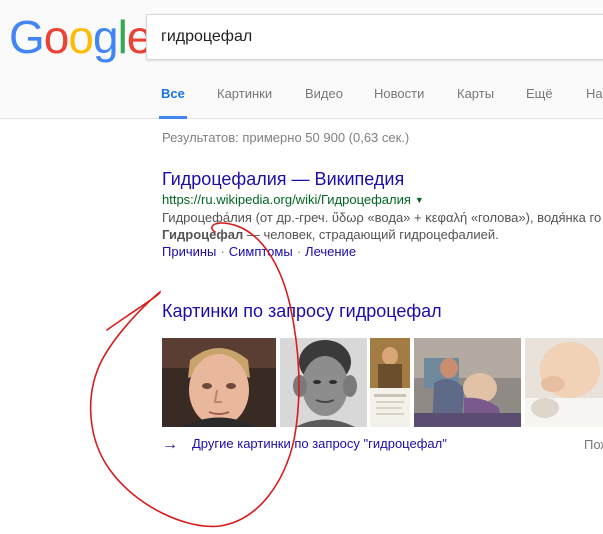 The image size is (603, 534). I want to click on sitelink-symptoms: Симптомы, so click(261, 251).